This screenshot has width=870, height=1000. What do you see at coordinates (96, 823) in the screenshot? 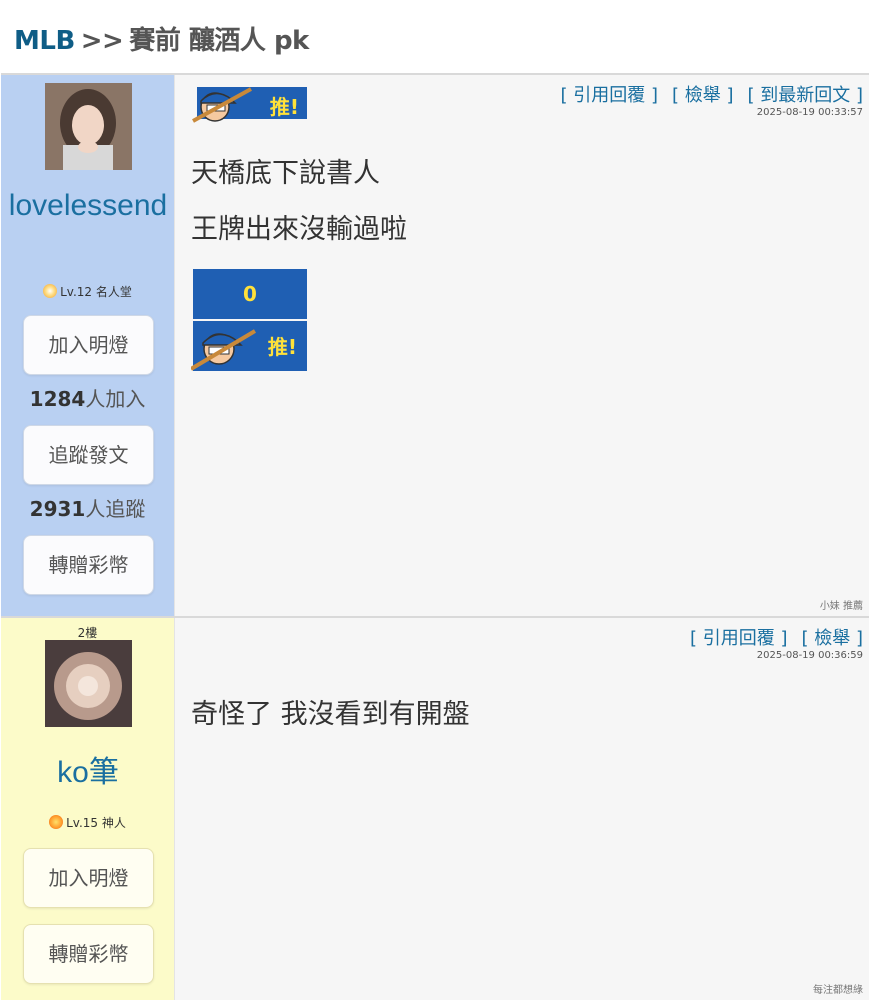
I see `user-level-label: Lv.15 神人` at bounding box center [96, 823].